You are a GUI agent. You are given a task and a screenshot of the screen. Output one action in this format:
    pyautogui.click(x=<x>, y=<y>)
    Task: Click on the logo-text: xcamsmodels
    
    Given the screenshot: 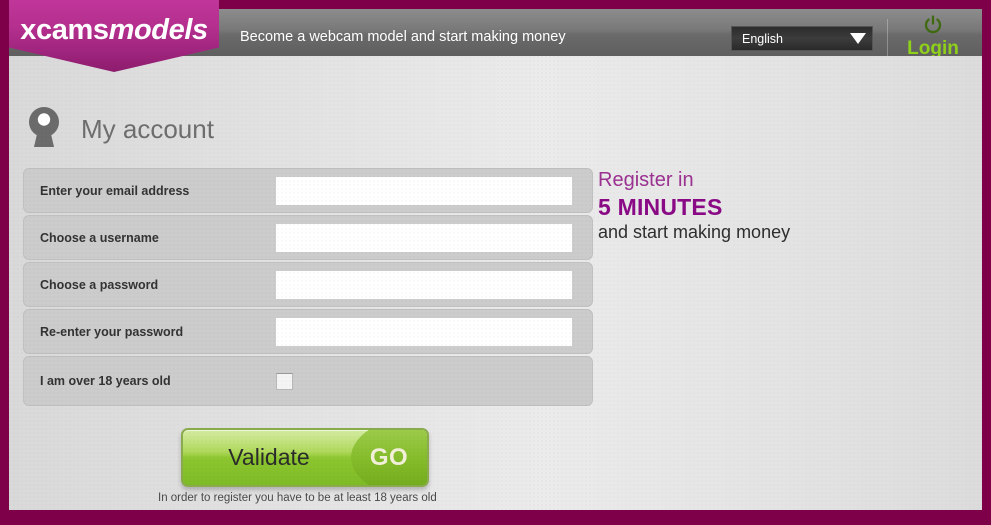 What is the action you would take?
    pyautogui.click(x=114, y=30)
    